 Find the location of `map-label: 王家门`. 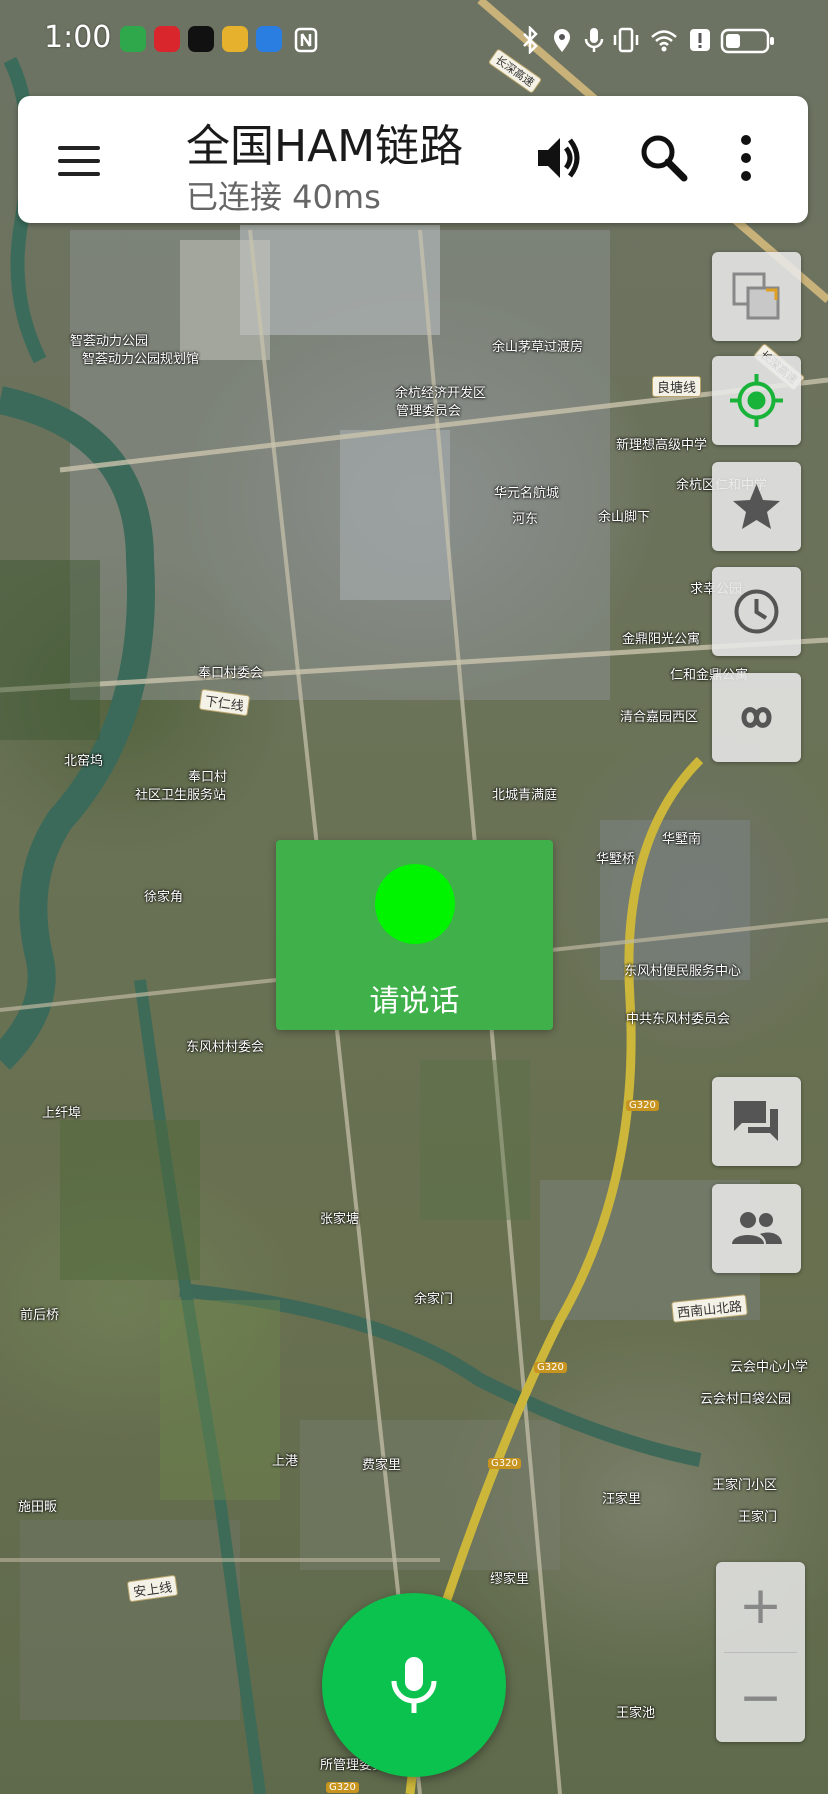

map-label: 王家门 is located at coordinates (758, 1517).